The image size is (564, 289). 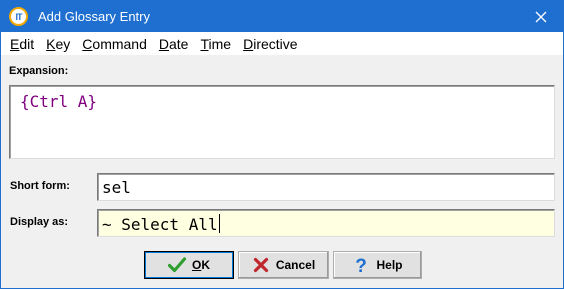 I want to click on menu-key: Key, so click(x=58, y=44).